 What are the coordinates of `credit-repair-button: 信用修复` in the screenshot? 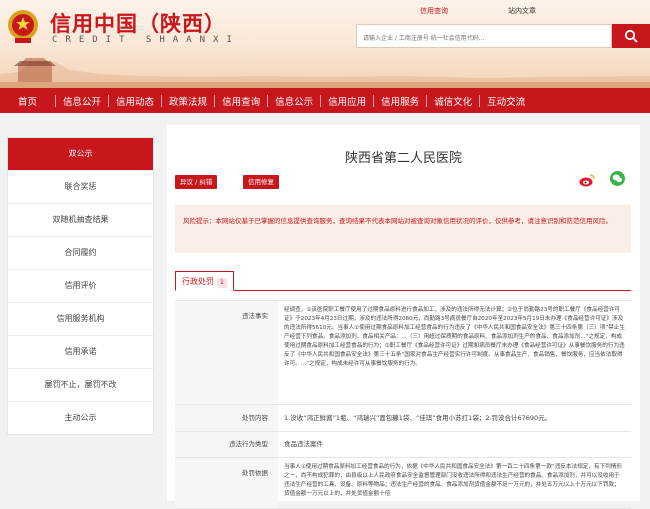 It's located at (261, 182).